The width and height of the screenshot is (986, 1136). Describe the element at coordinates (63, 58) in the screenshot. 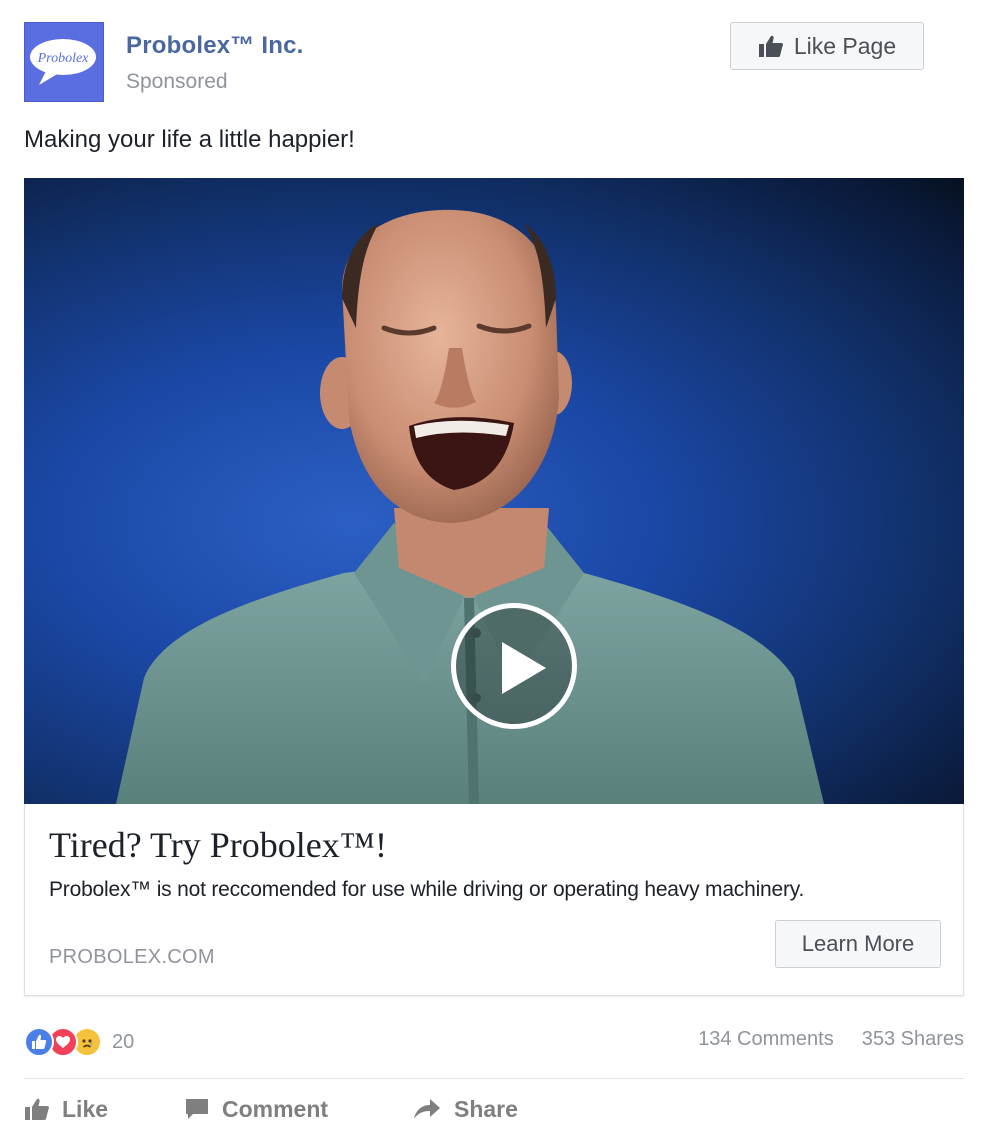

I see `avatar-logo-text: Probolex` at that location.